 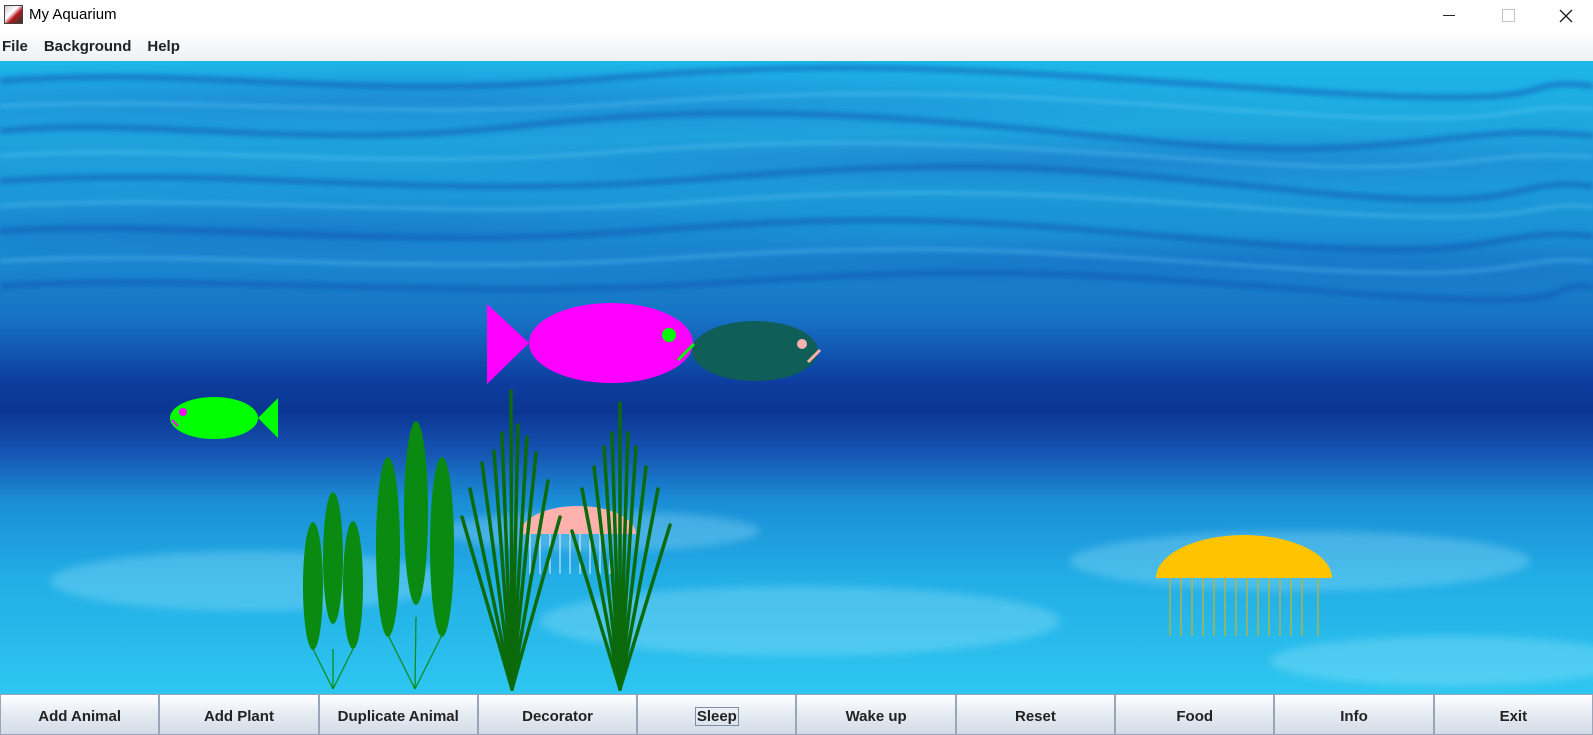 What do you see at coordinates (18, 46) in the screenshot?
I see `menu-file: File` at bounding box center [18, 46].